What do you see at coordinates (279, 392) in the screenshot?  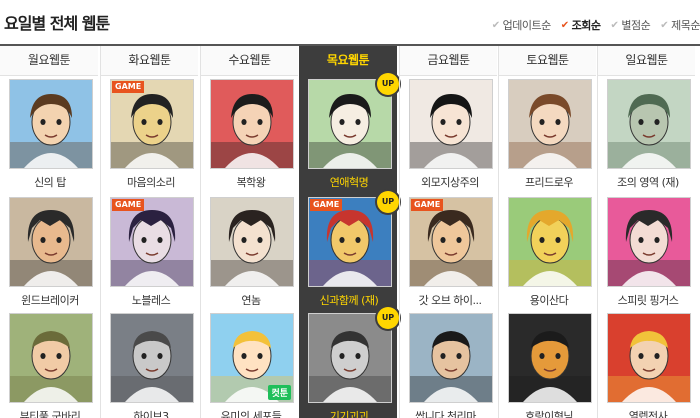 I see `cuttoon-badge: 컷툰` at bounding box center [279, 392].